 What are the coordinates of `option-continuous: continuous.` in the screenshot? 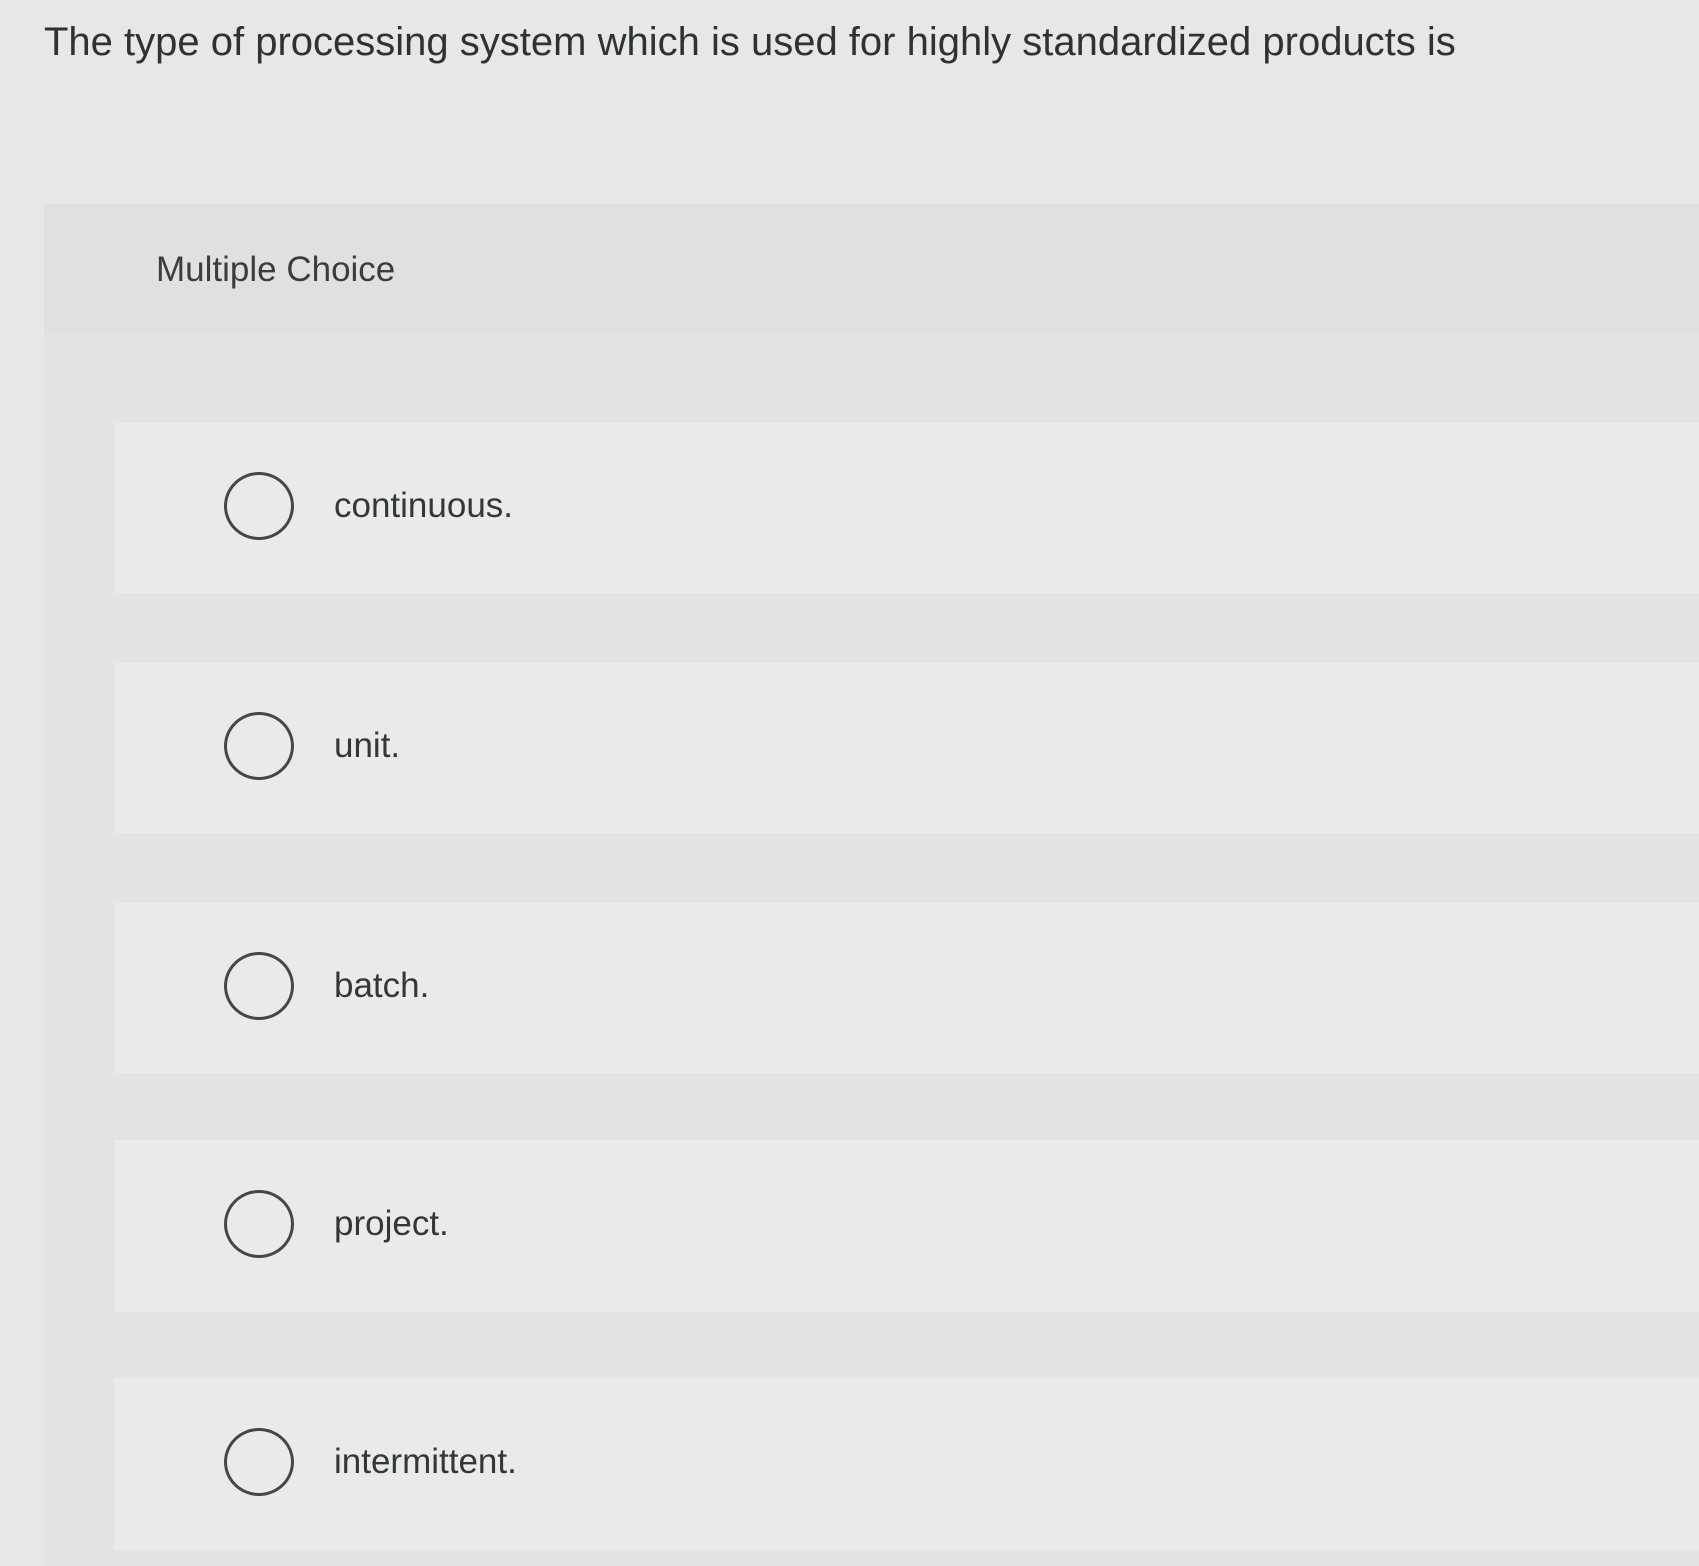 It's located at (906, 508).